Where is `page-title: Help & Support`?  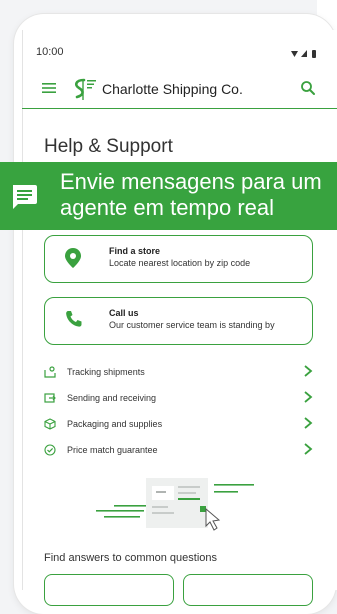
page-title: Help & Support is located at coordinates (108, 146).